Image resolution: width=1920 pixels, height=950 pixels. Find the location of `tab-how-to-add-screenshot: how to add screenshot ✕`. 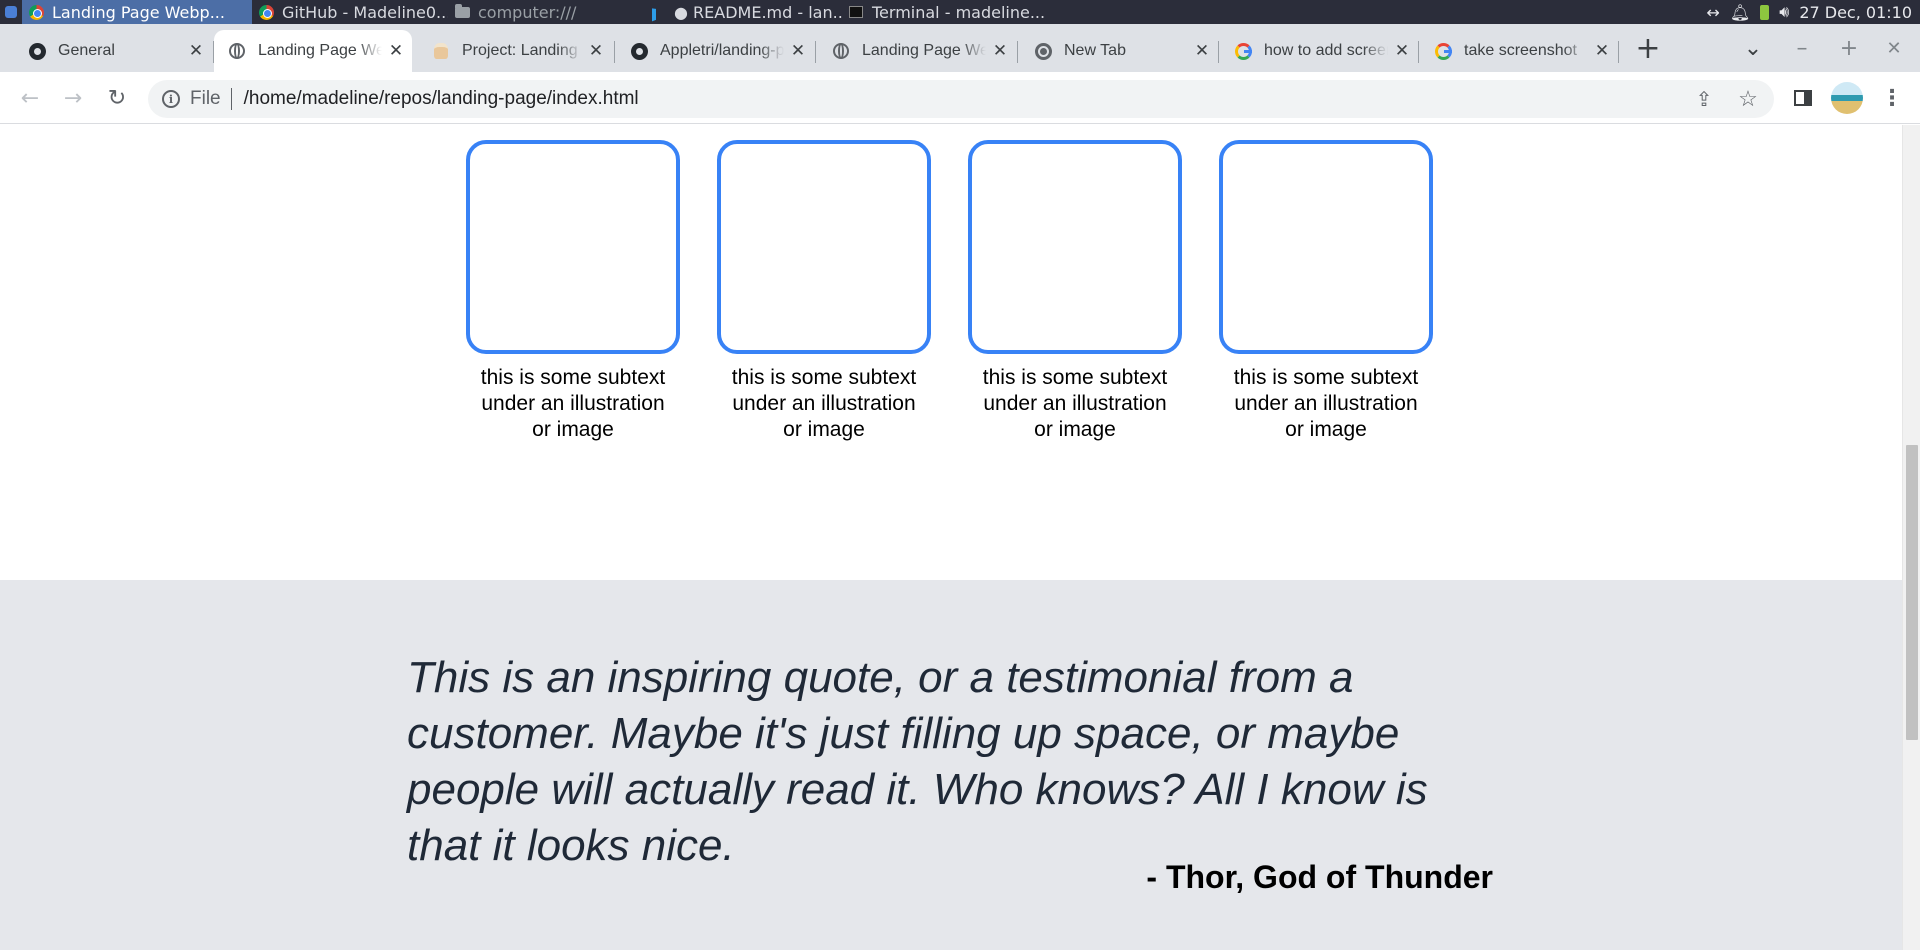

tab-how-to-add-screenshot: how to add screenshot ✕ is located at coordinates (1319, 51).